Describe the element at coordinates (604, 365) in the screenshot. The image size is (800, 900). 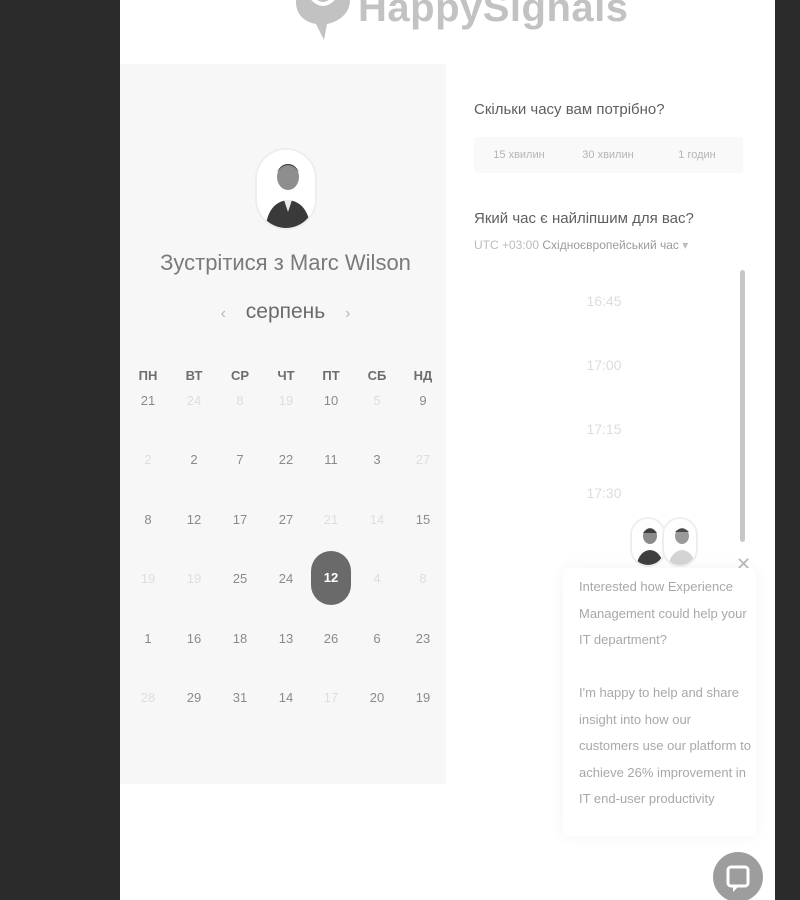
I see `time-slot: 17:00` at that location.